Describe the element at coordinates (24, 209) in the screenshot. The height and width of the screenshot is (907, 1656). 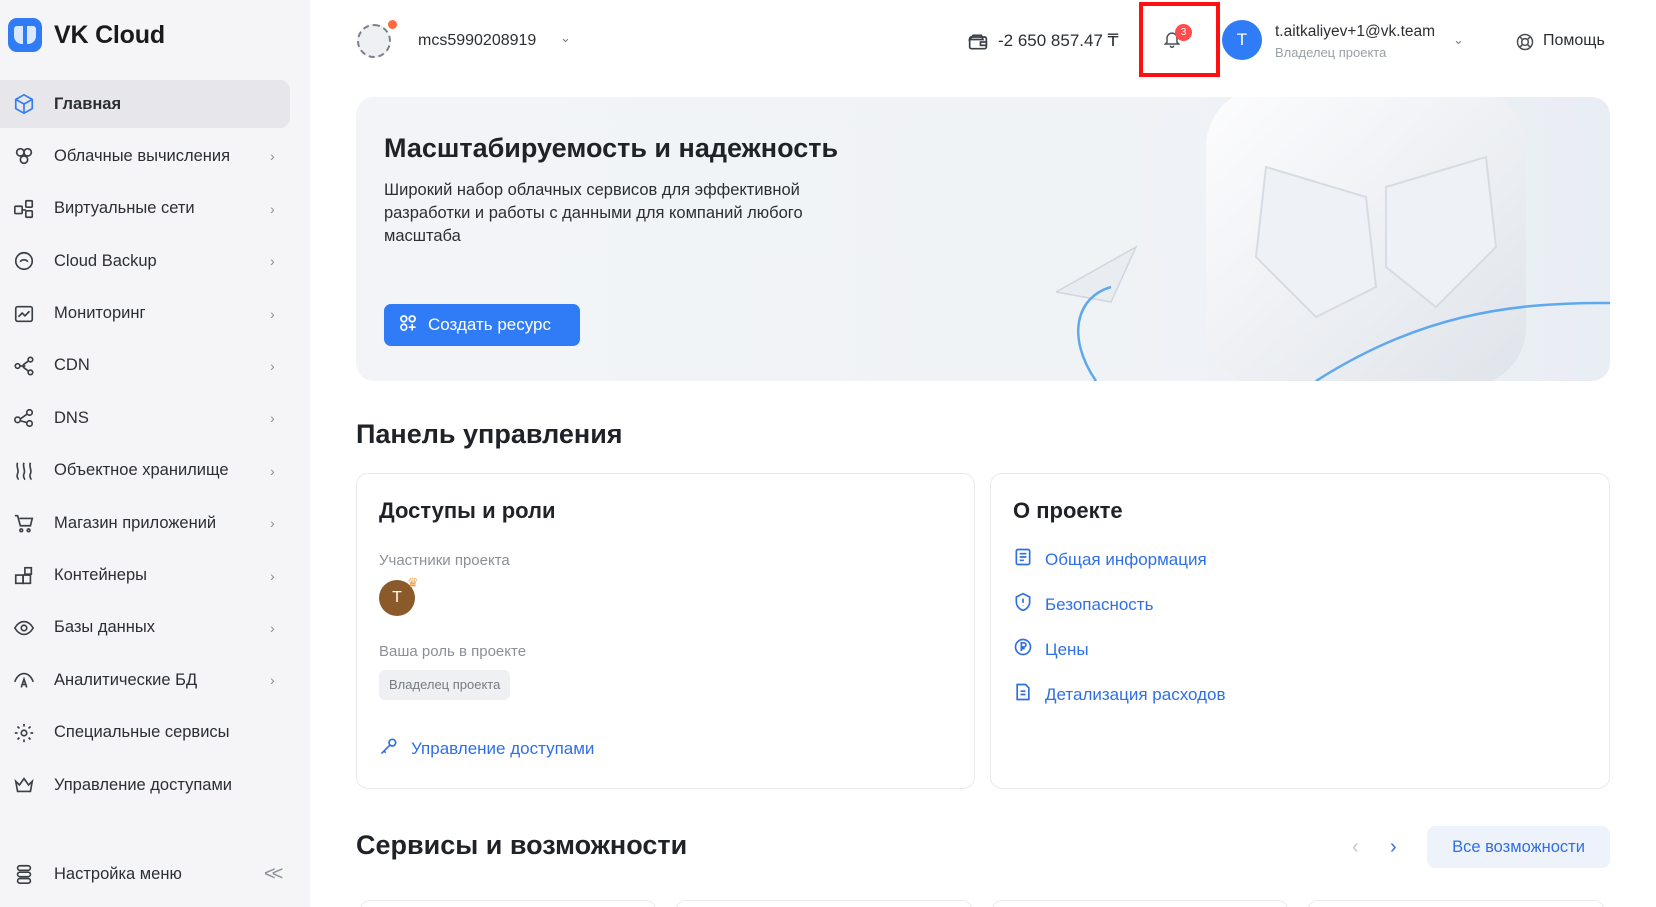
I see `network-icon` at that location.